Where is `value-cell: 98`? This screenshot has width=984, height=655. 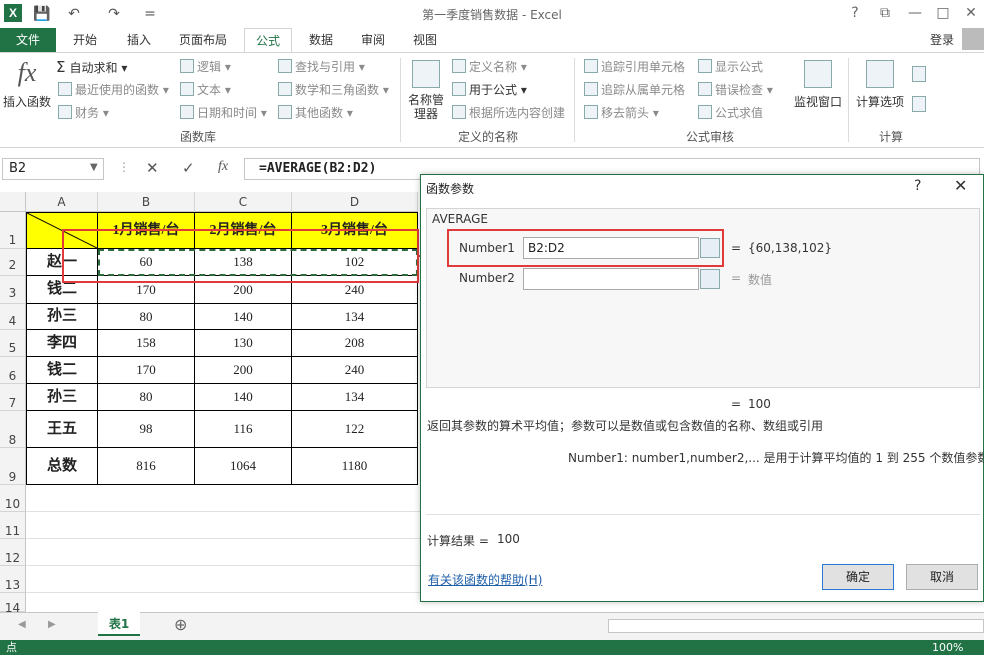
value-cell: 98 is located at coordinates (146, 429).